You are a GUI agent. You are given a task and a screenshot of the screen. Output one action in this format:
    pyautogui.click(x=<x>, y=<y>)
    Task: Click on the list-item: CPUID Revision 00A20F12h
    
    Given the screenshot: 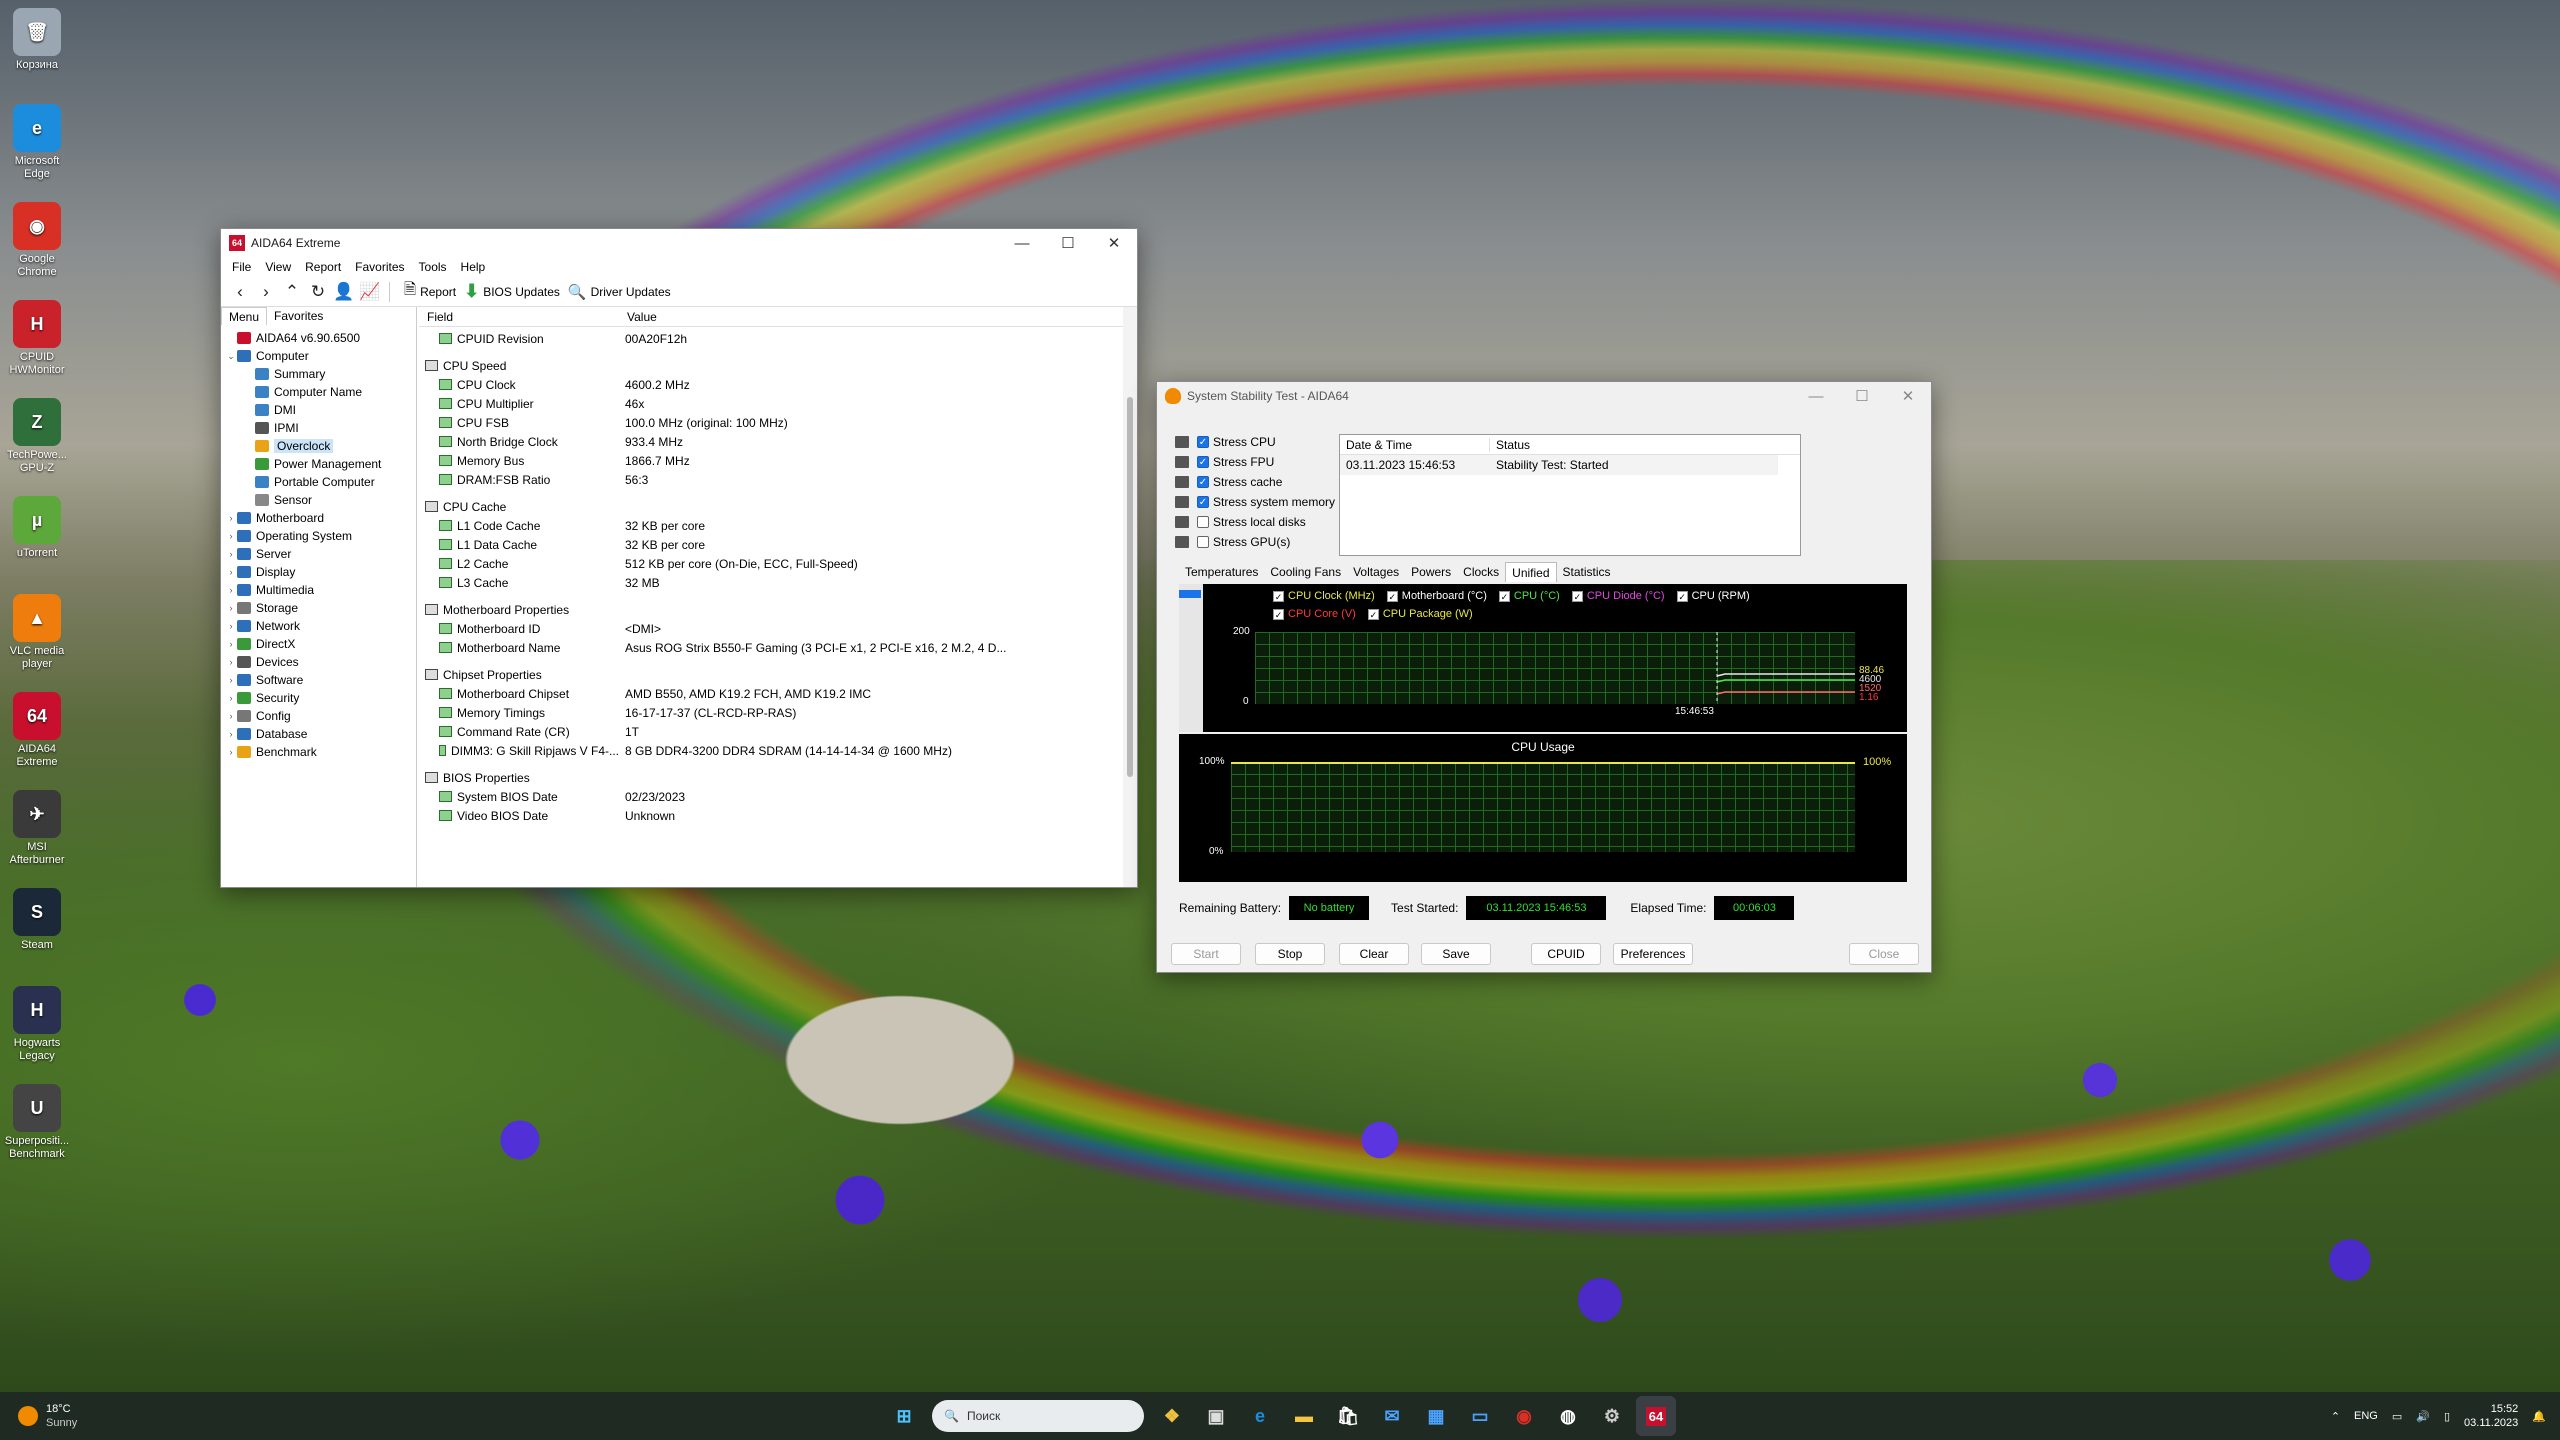 What is the action you would take?
    pyautogui.click(x=771, y=338)
    